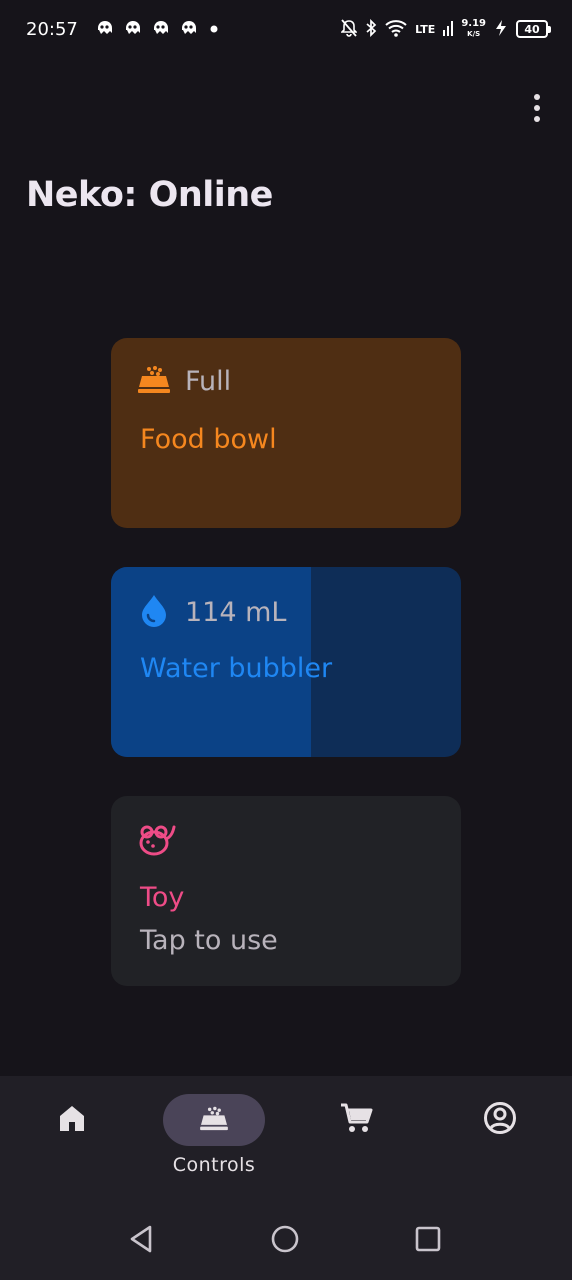  I want to click on tile-header: Full, so click(184, 381).